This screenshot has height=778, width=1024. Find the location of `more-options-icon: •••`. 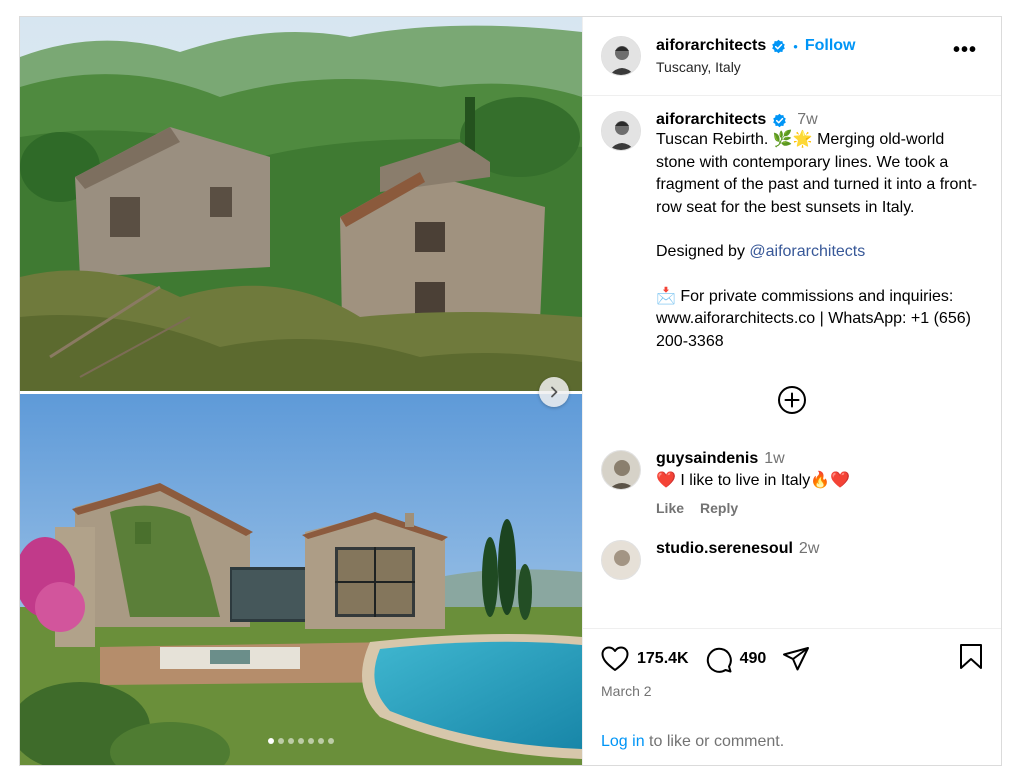

more-options-icon: ••• is located at coordinates (965, 50).